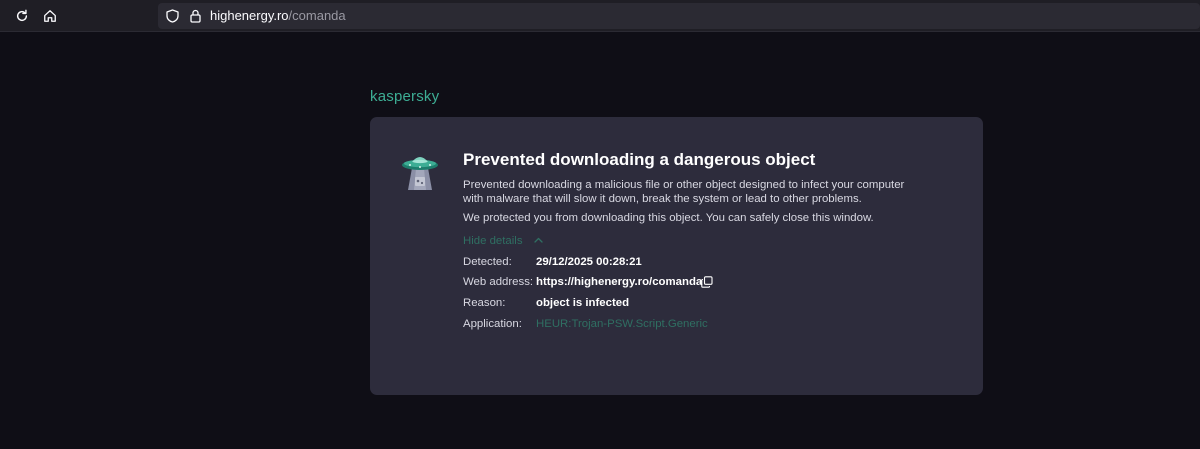 This screenshot has height=449, width=1200. Describe the element at coordinates (589, 262) in the screenshot. I see `detail-value: 29/12/2025 00:28:21` at that location.